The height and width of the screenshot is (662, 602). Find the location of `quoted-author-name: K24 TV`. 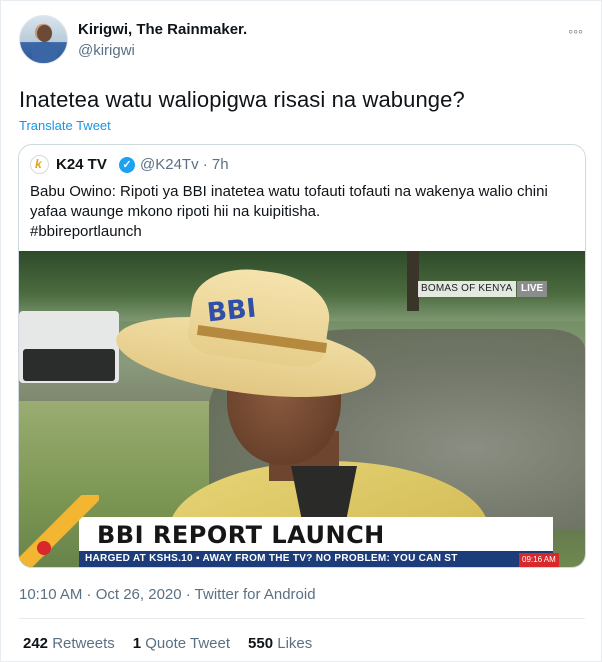

quoted-author-name: K24 TV is located at coordinates (81, 164).